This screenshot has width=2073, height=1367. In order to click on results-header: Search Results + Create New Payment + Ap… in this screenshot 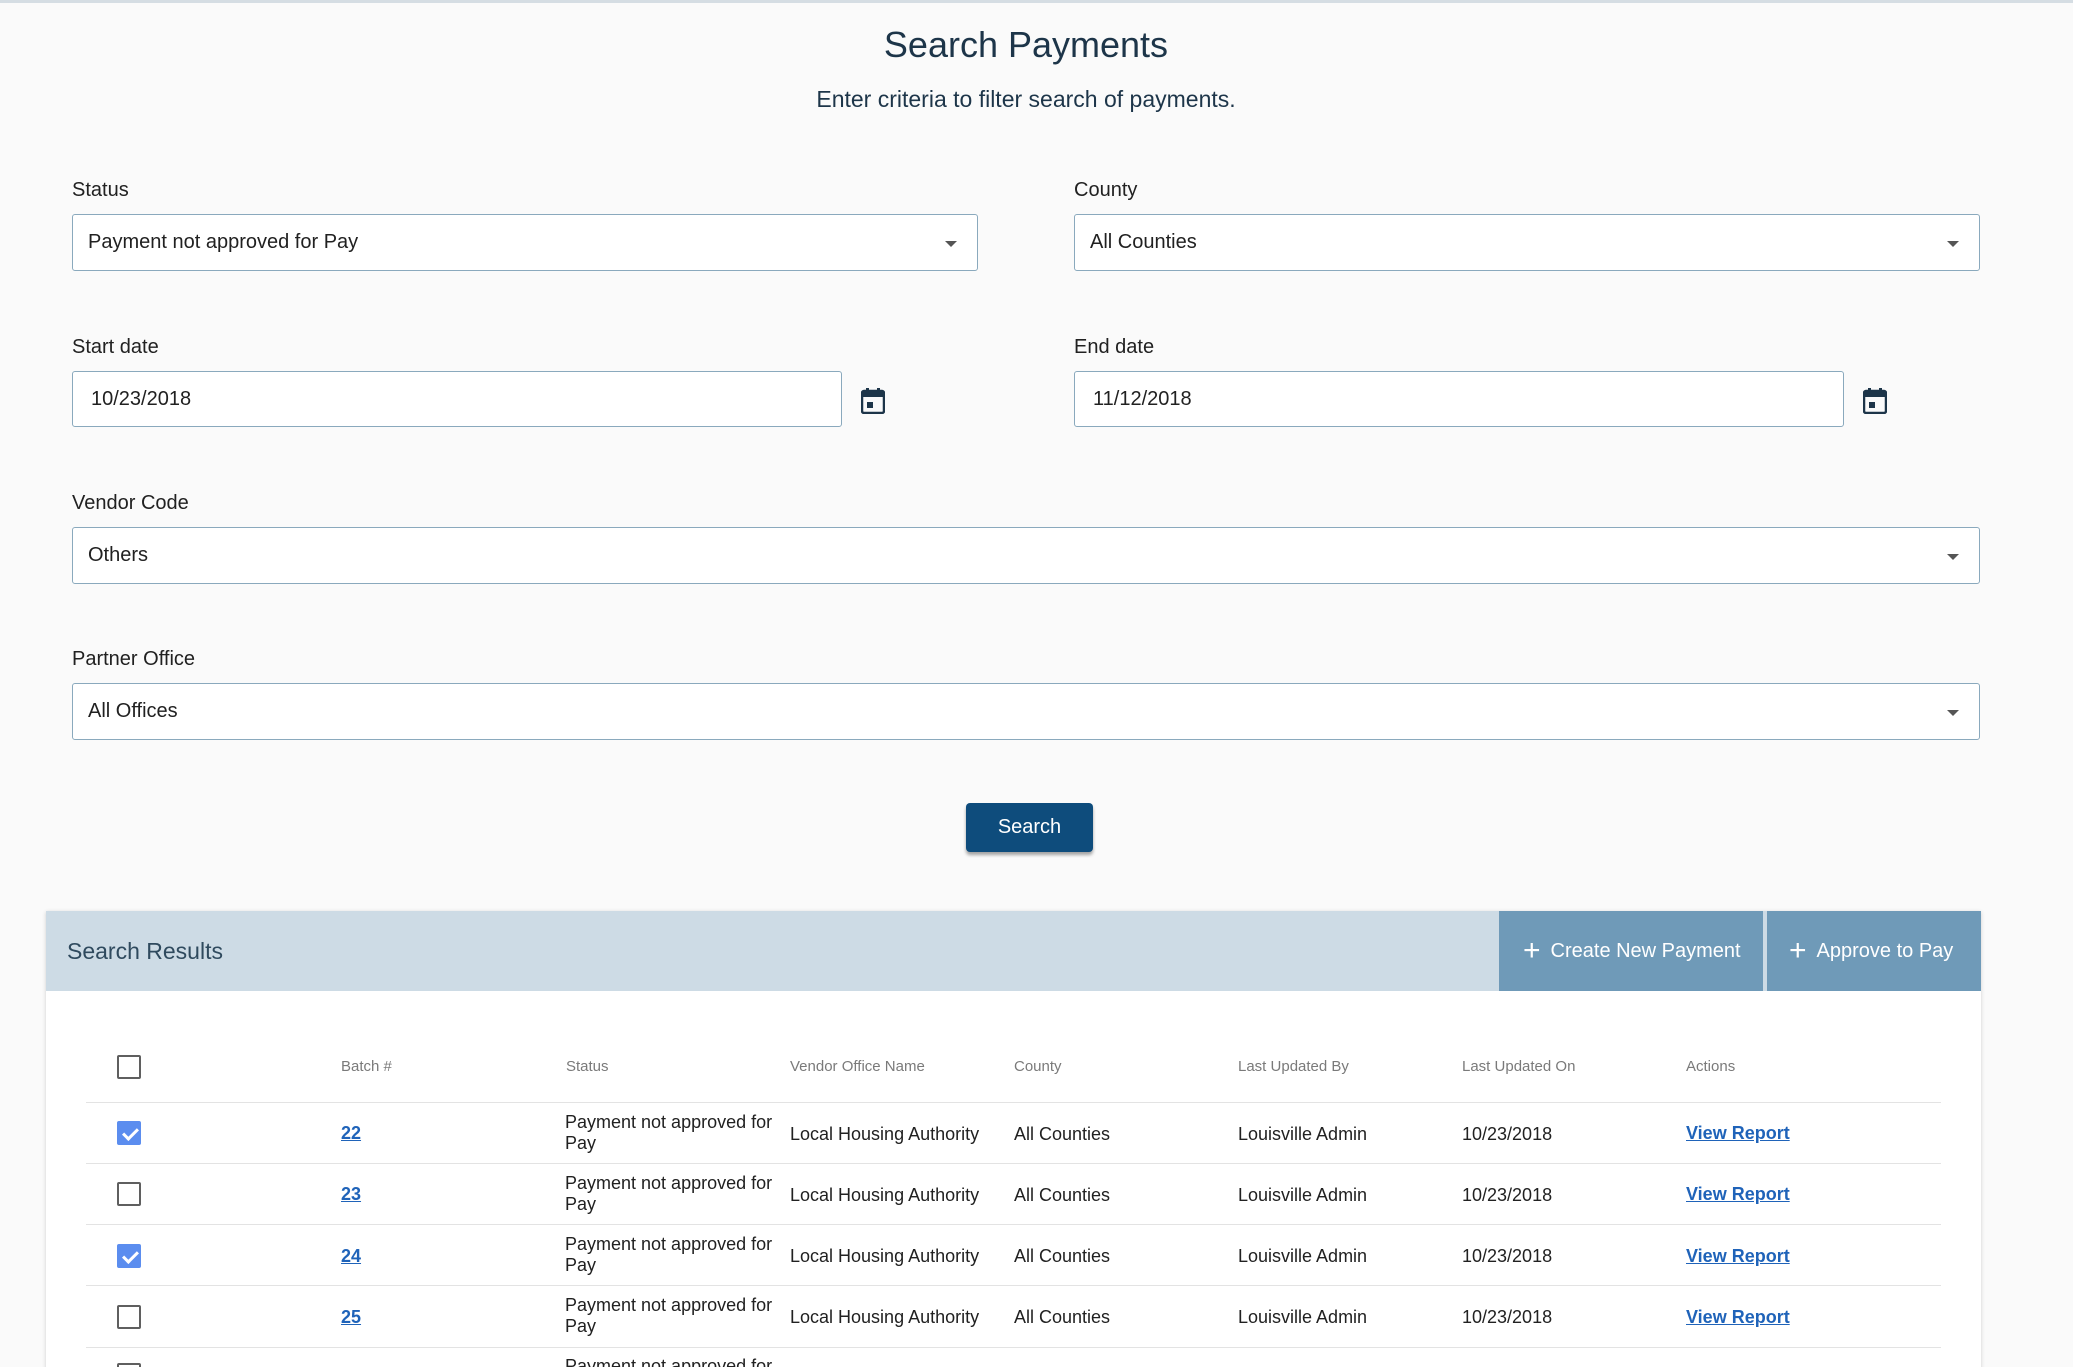, I will do `click(1013, 951)`.